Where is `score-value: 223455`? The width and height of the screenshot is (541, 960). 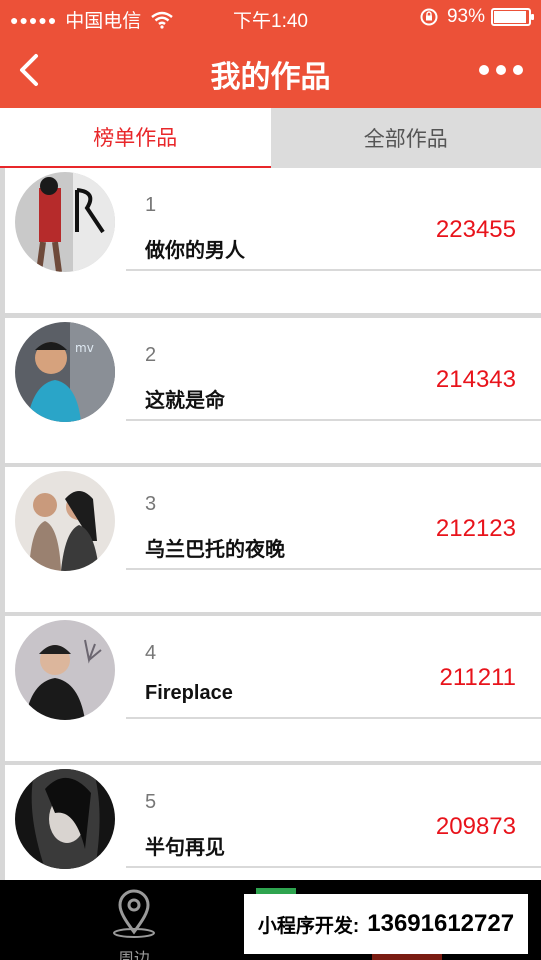
score-value: 223455 is located at coordinates (475, 229).